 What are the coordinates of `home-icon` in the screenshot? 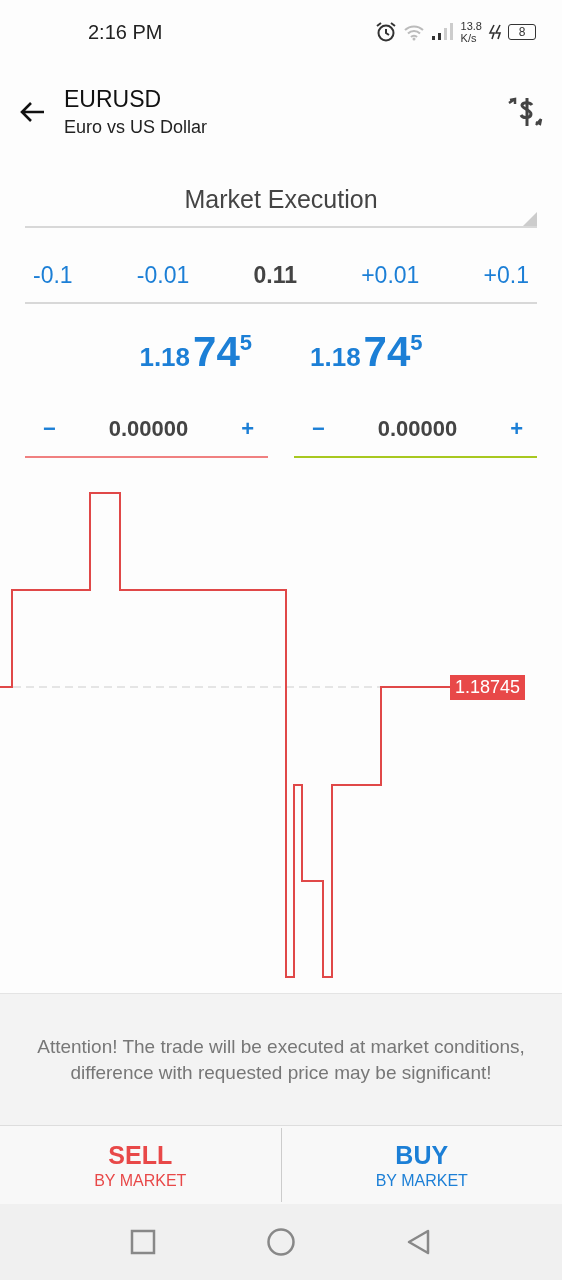 It's located at (281, 1242).